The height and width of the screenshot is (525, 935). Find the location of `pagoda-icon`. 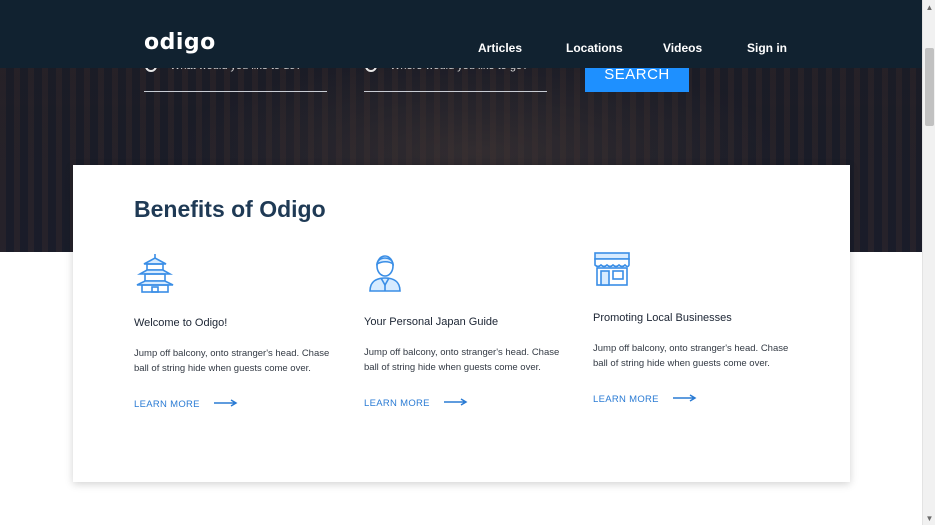

pagoda-icon is located at coordinates (155, 273).